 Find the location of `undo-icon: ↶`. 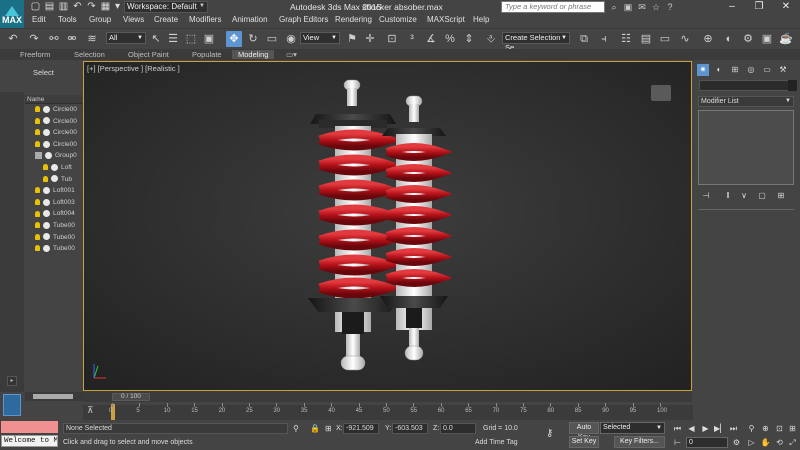

undo-icon: ↶ is located at coordinates (13, 39).